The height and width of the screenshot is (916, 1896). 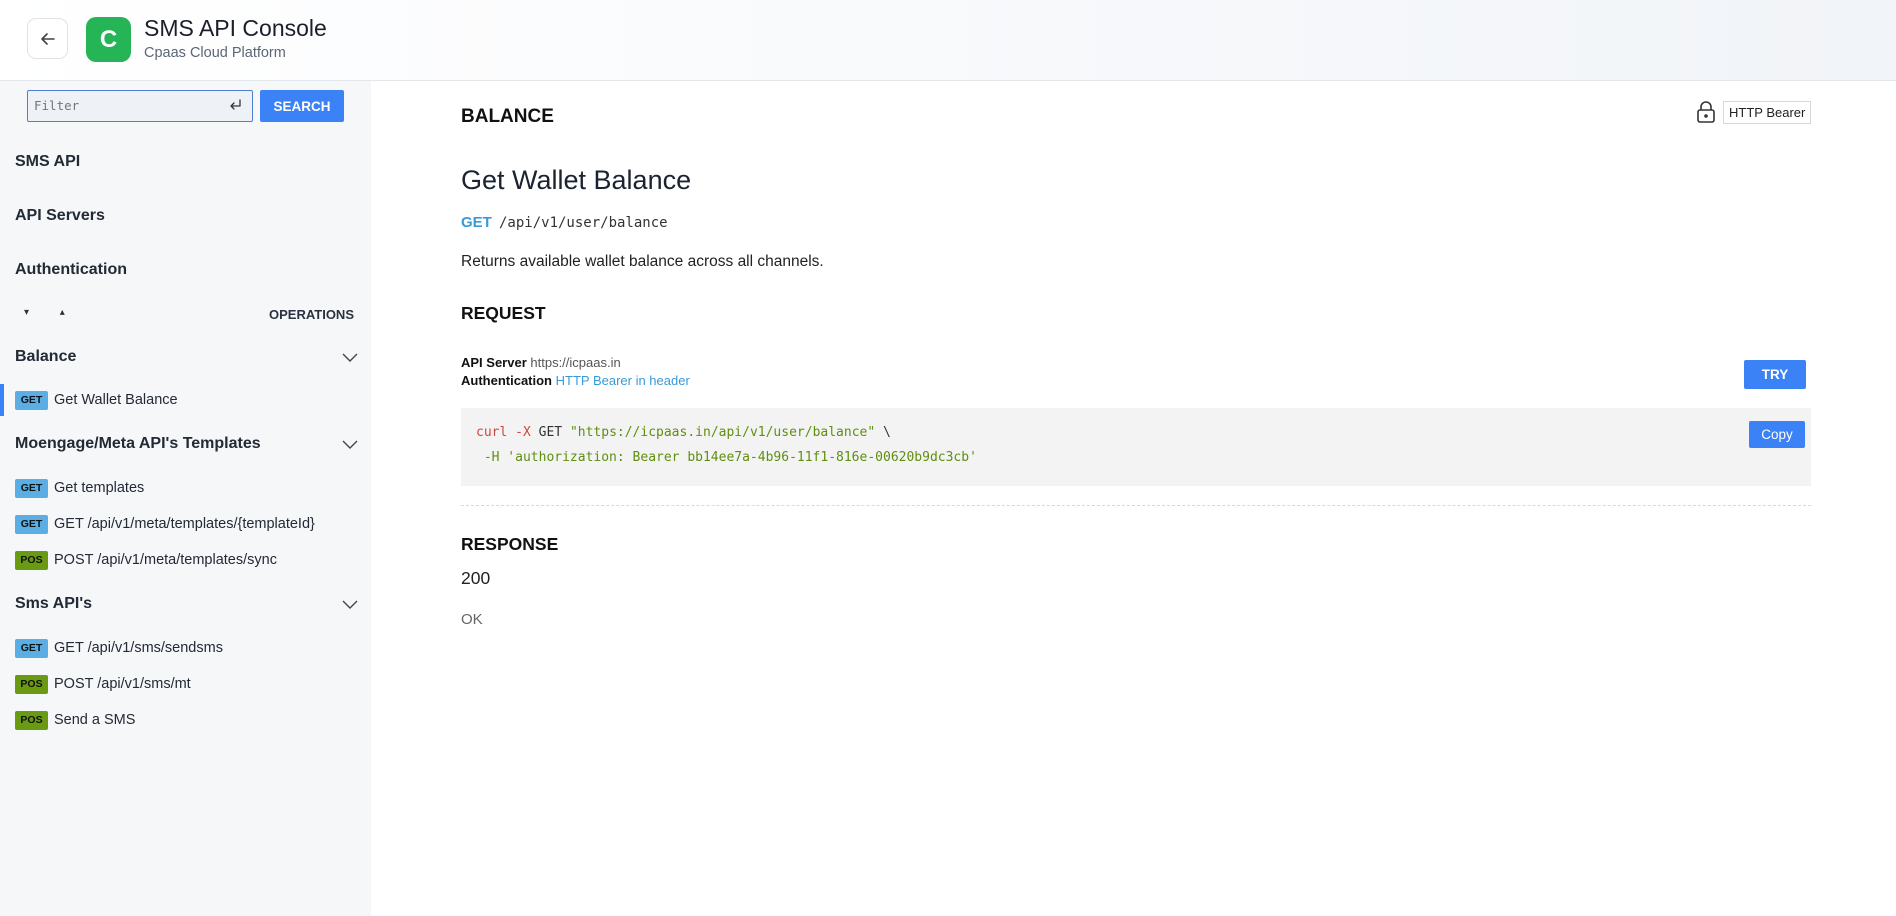 What do you see at coordinates (1136, 505) in the screenshot?
I see `section-divider` at bounding box center [1136, 505].